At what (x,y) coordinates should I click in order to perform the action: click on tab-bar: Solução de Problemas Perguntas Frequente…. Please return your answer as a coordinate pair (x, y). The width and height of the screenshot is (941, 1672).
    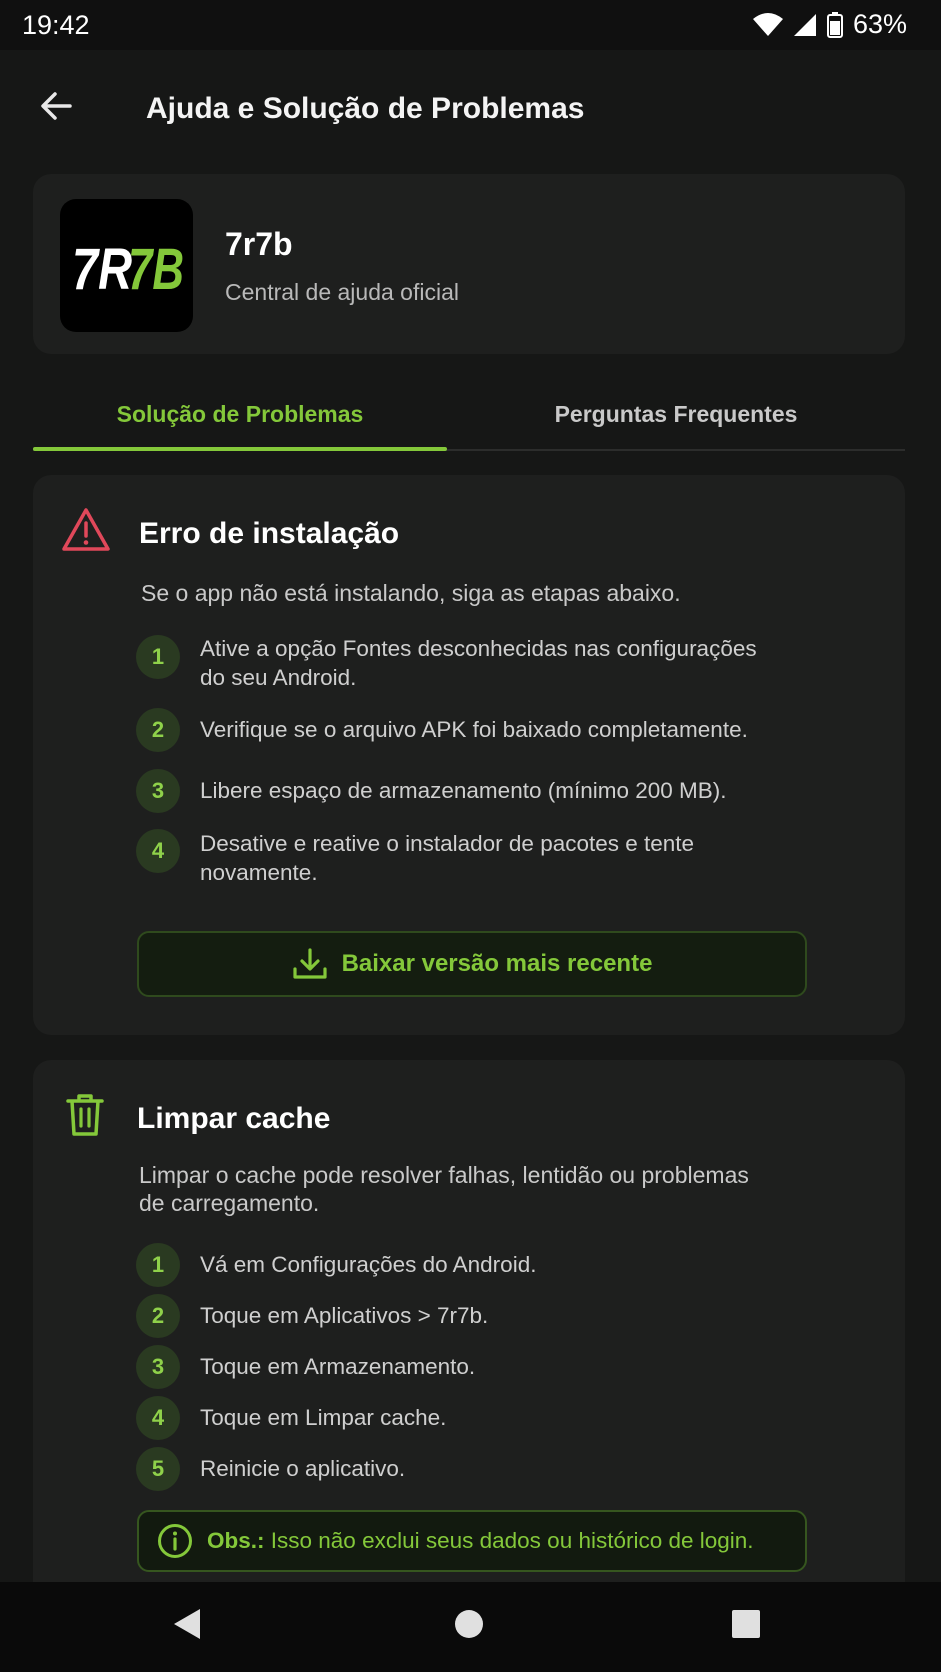
    Looking at the image, I should click on (469, 418).